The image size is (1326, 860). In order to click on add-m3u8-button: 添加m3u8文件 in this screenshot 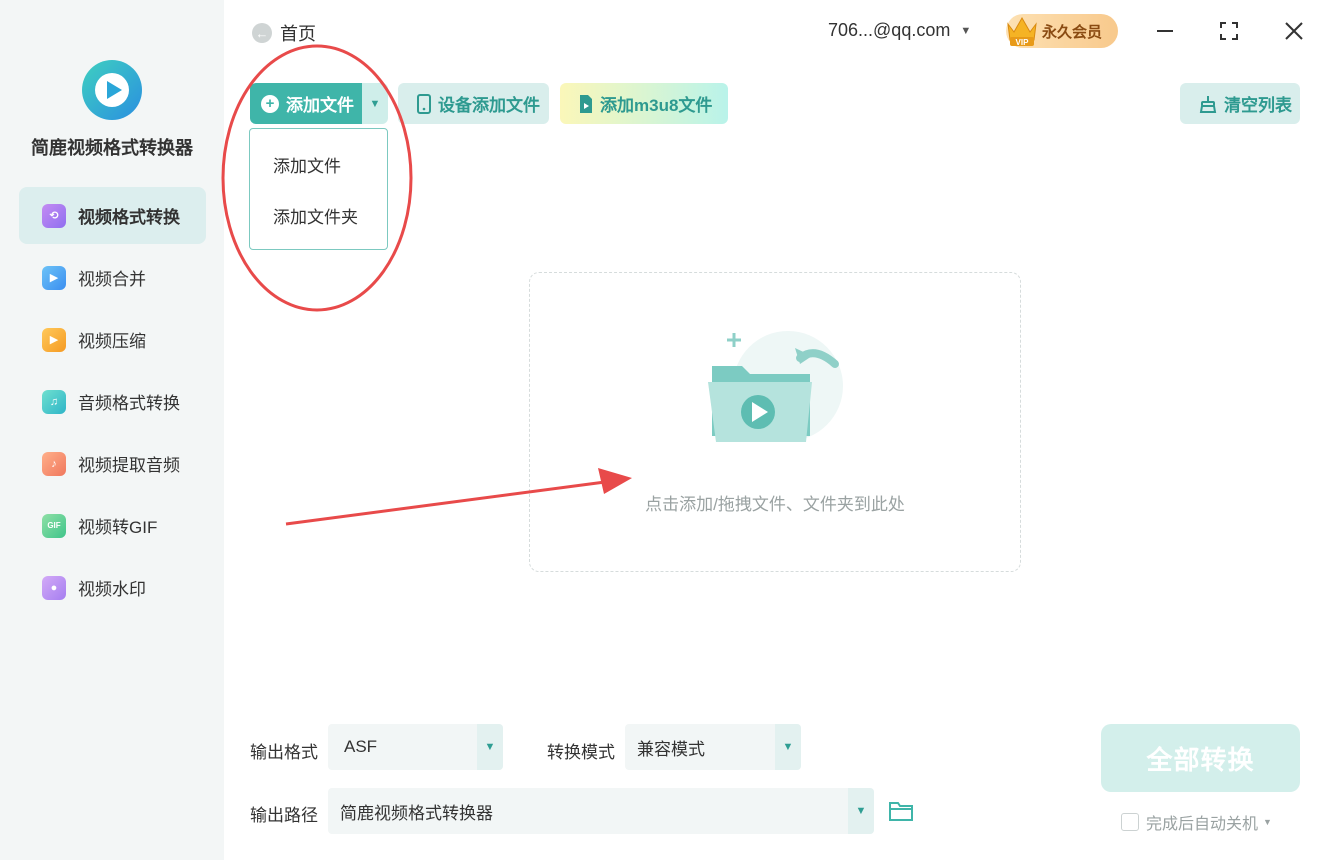, I will do `click(644, 103)`.